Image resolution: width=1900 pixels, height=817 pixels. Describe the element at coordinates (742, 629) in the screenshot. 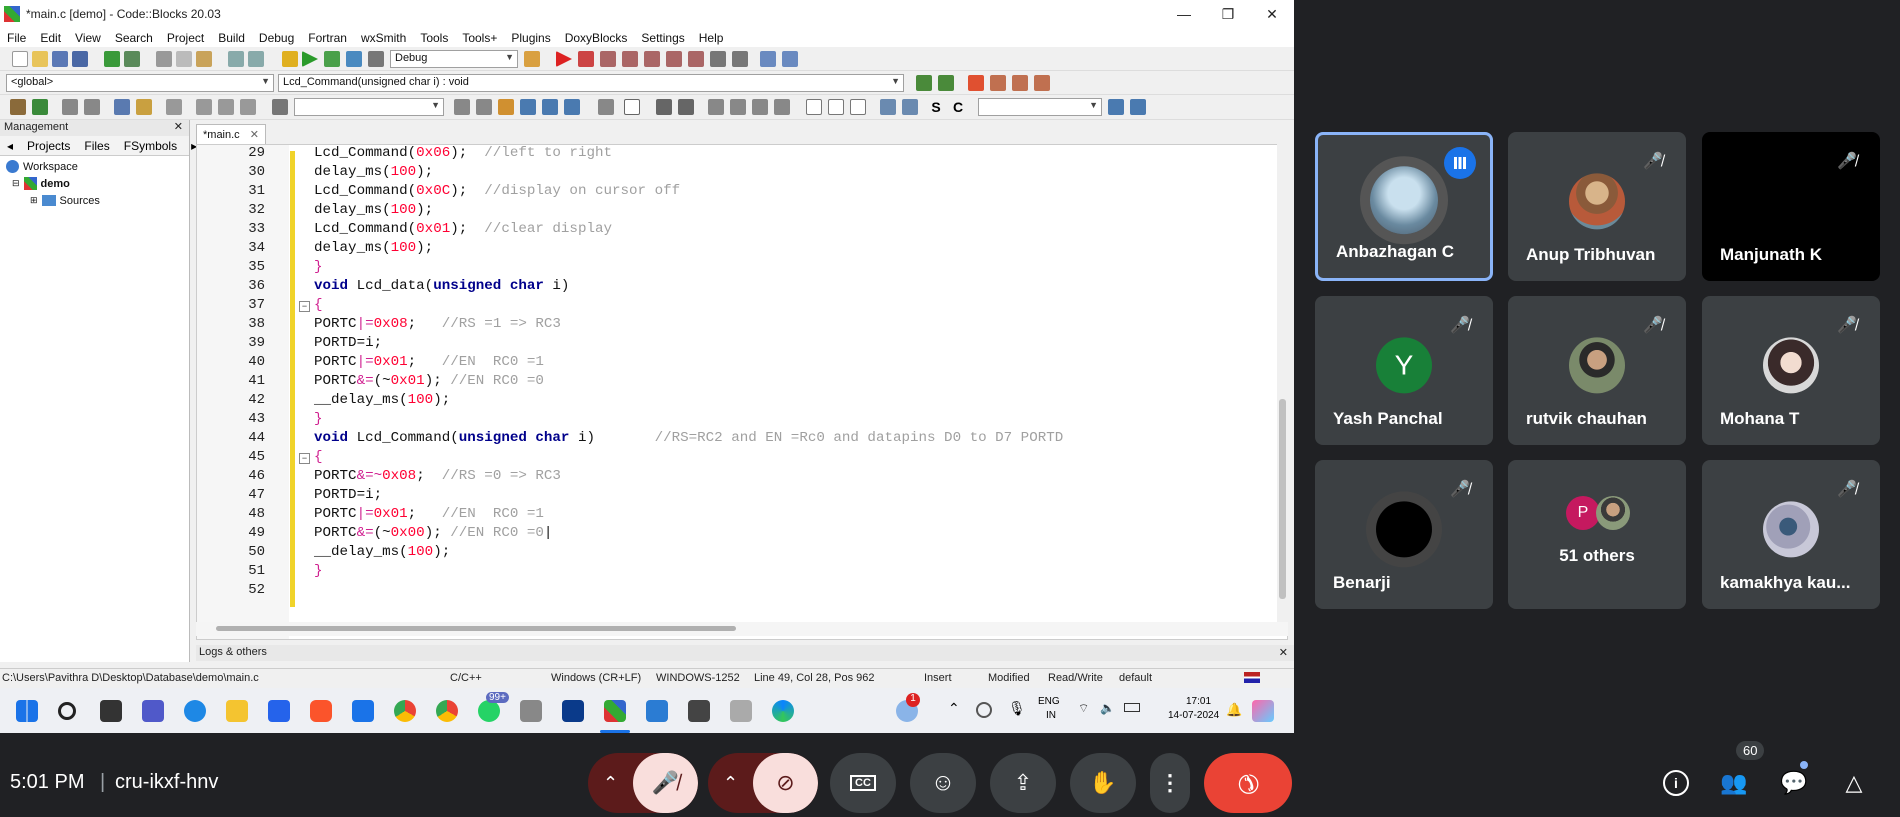

I see `horizontal-scrollbar` at that location.